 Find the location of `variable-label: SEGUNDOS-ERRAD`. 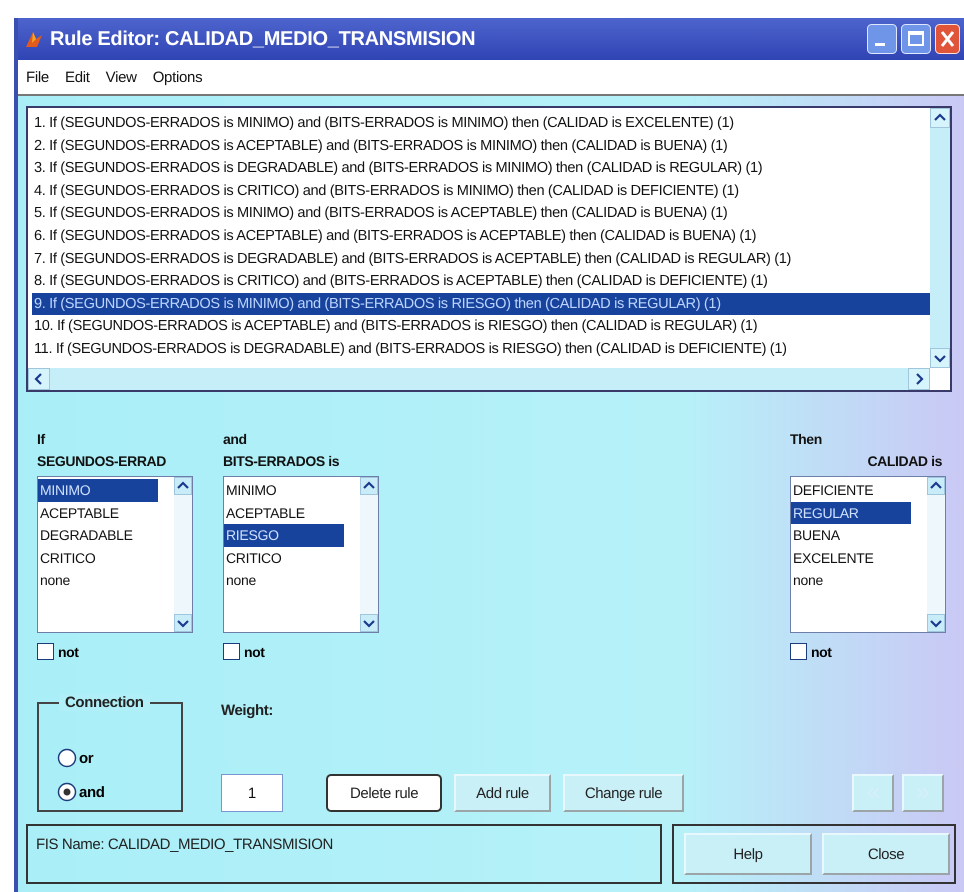

variable-label: SEGUNDOS-ERRAD is located at coordinates (102, 461).